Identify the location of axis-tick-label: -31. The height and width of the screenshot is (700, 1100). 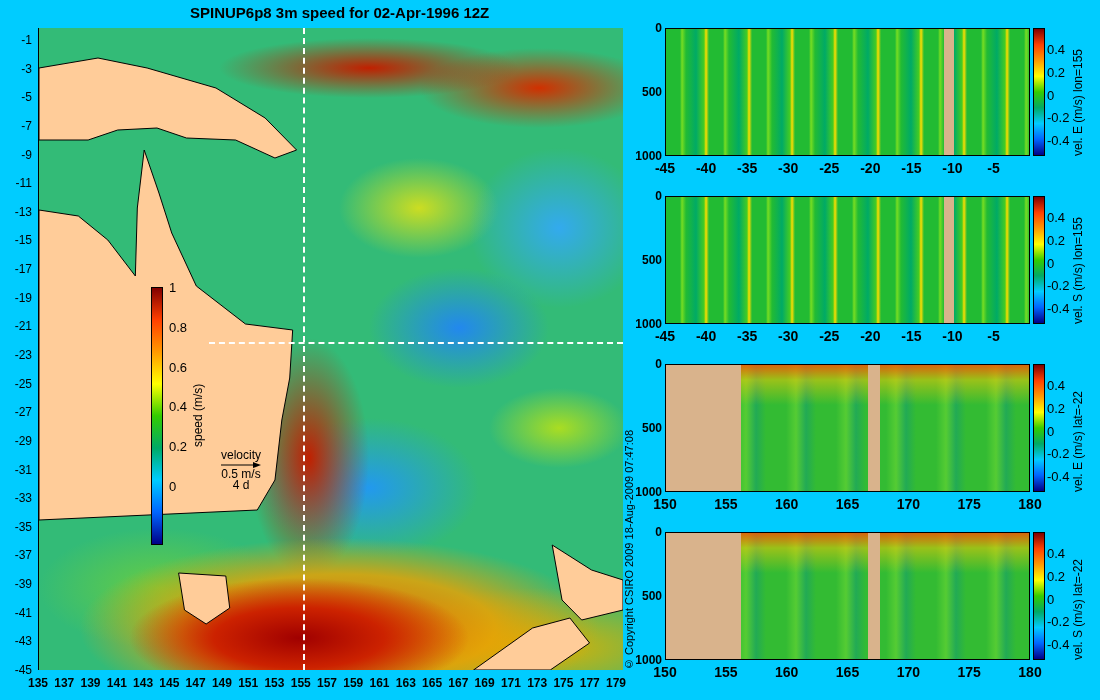
(23, 469).